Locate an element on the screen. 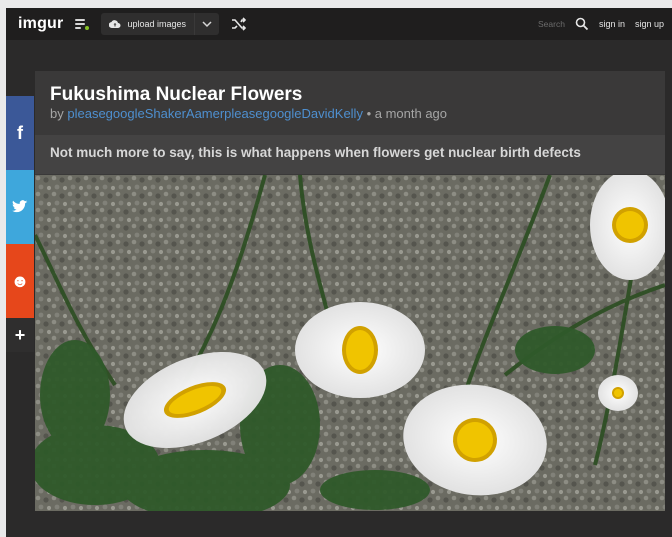  byline-prefix: by is located at coordinates (57, 113).